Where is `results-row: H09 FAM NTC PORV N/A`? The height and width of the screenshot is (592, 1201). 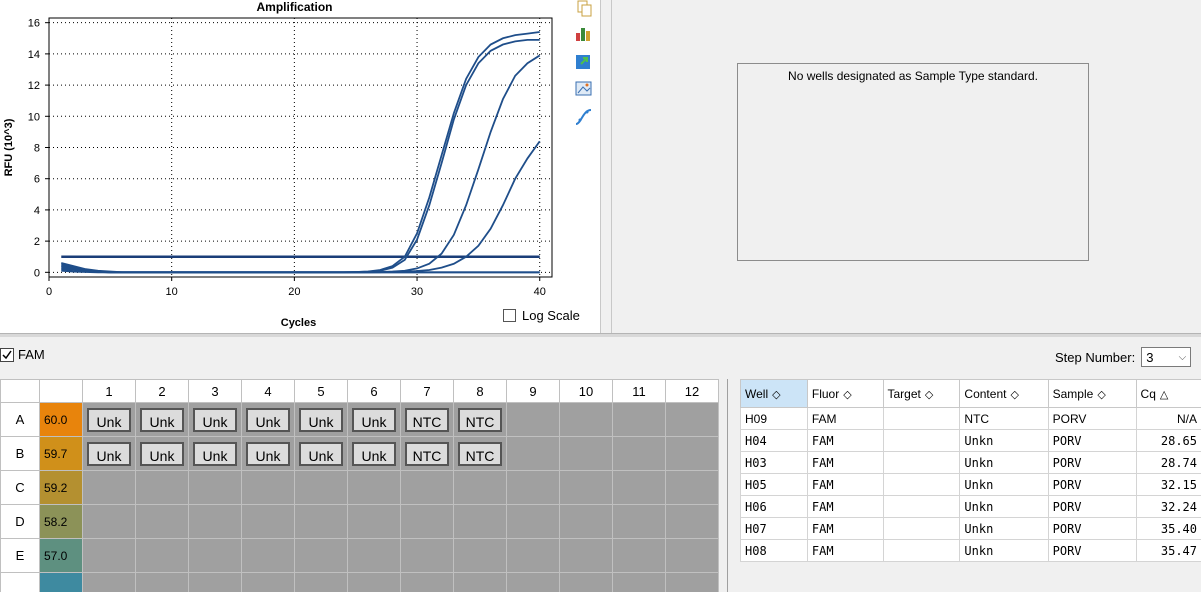
results-row: H09 FAM NTC PORV N/A is located at coordinates (970, 418).